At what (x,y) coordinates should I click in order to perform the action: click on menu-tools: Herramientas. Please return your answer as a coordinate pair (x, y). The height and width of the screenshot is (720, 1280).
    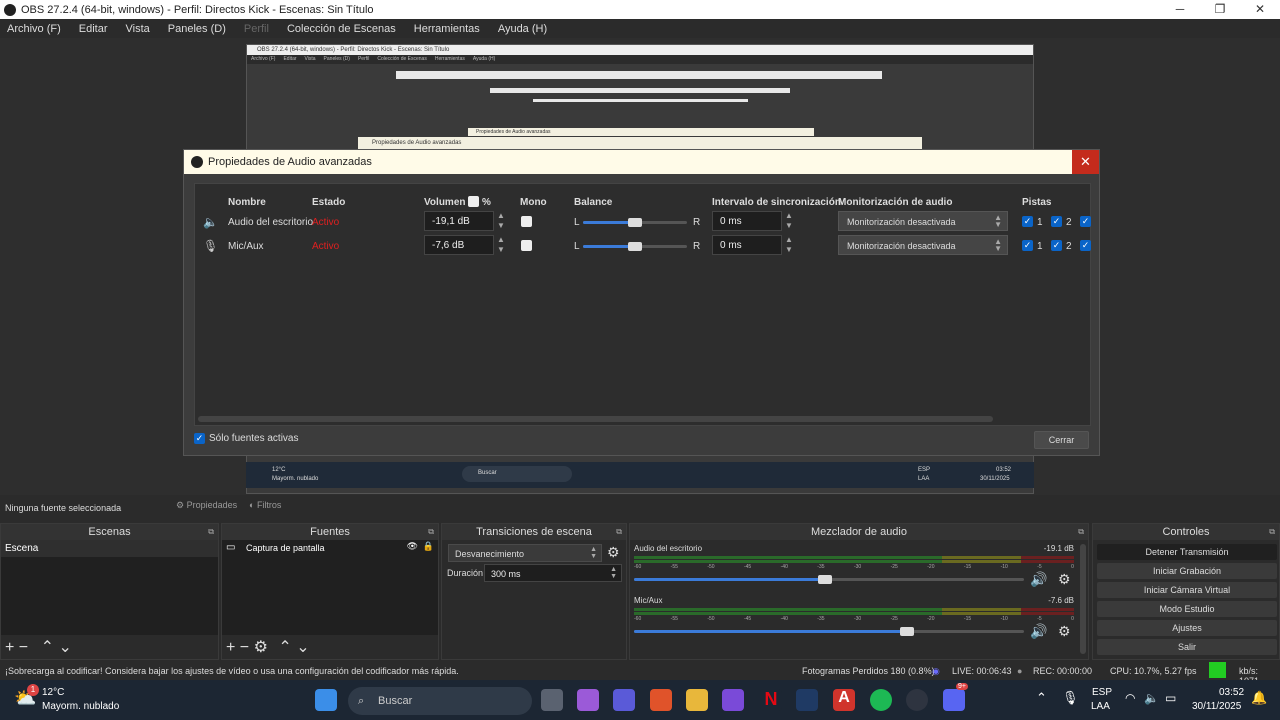
    Looking at the image, I should click on (447, 29).